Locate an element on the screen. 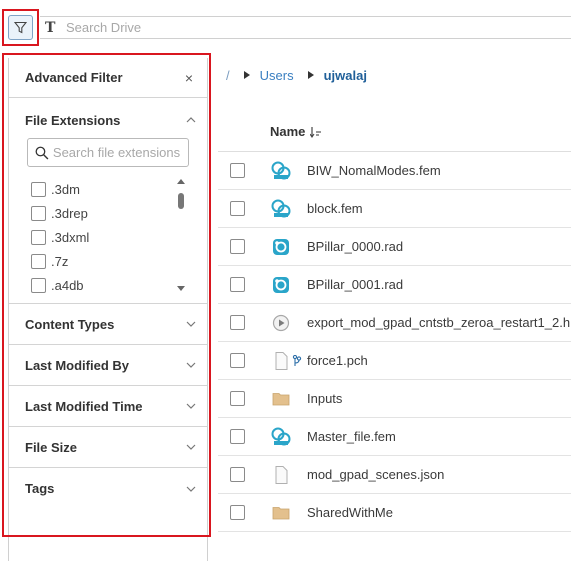 This screenshot has height=561, width=571. column-header-label: Name is located at coordinates (288, 131).